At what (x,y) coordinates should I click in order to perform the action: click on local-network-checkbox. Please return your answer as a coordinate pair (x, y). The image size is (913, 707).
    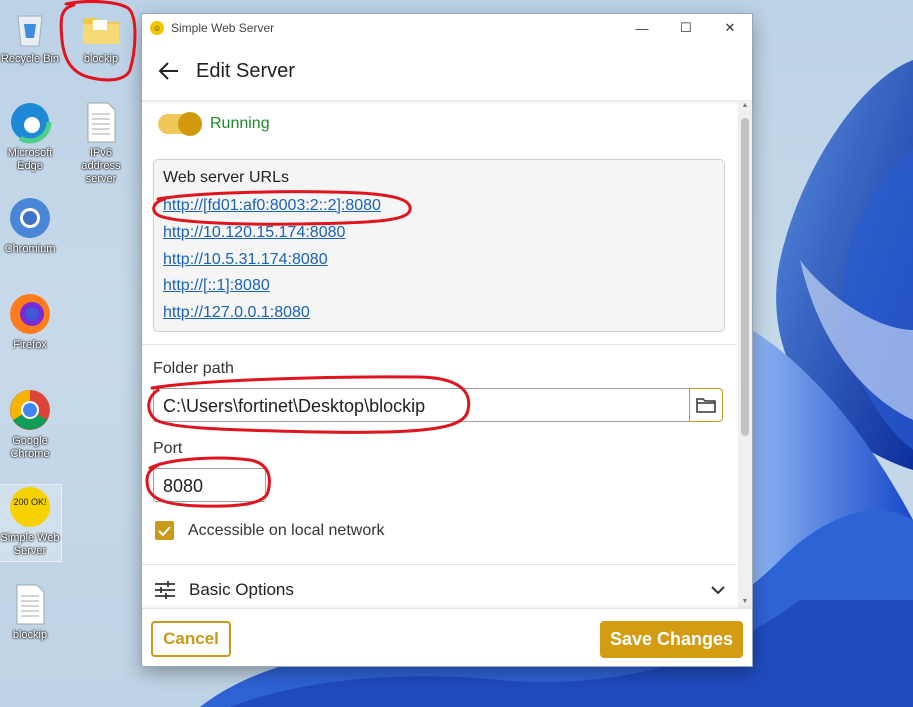
    Looking at the image, I should click on (164, 530).